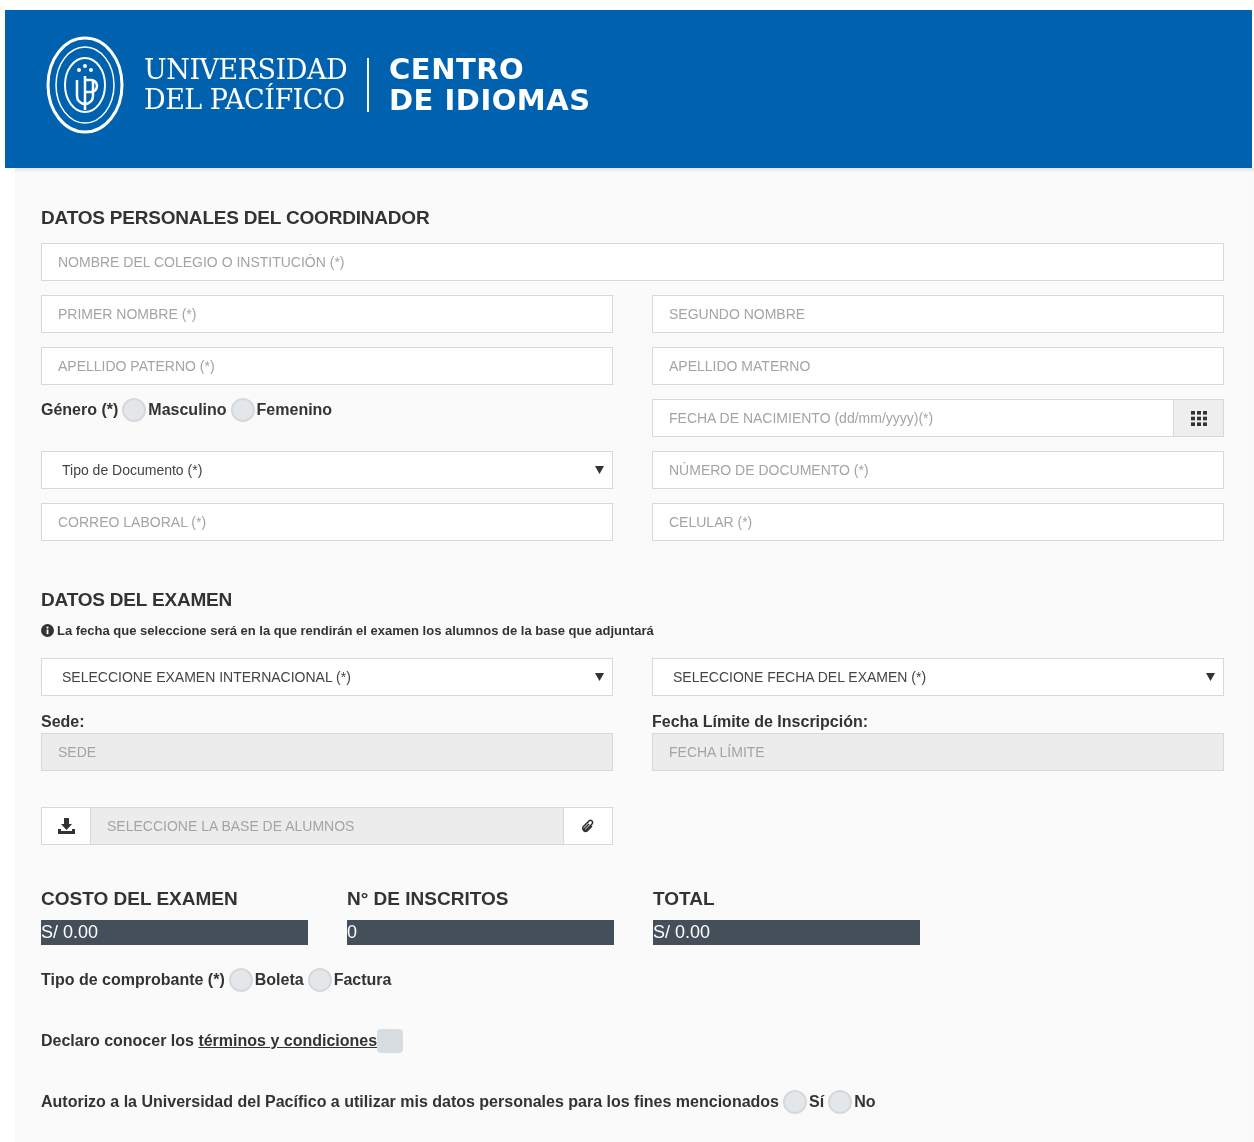  I want to click on summary-label: TOTAL, so click(684, 899).